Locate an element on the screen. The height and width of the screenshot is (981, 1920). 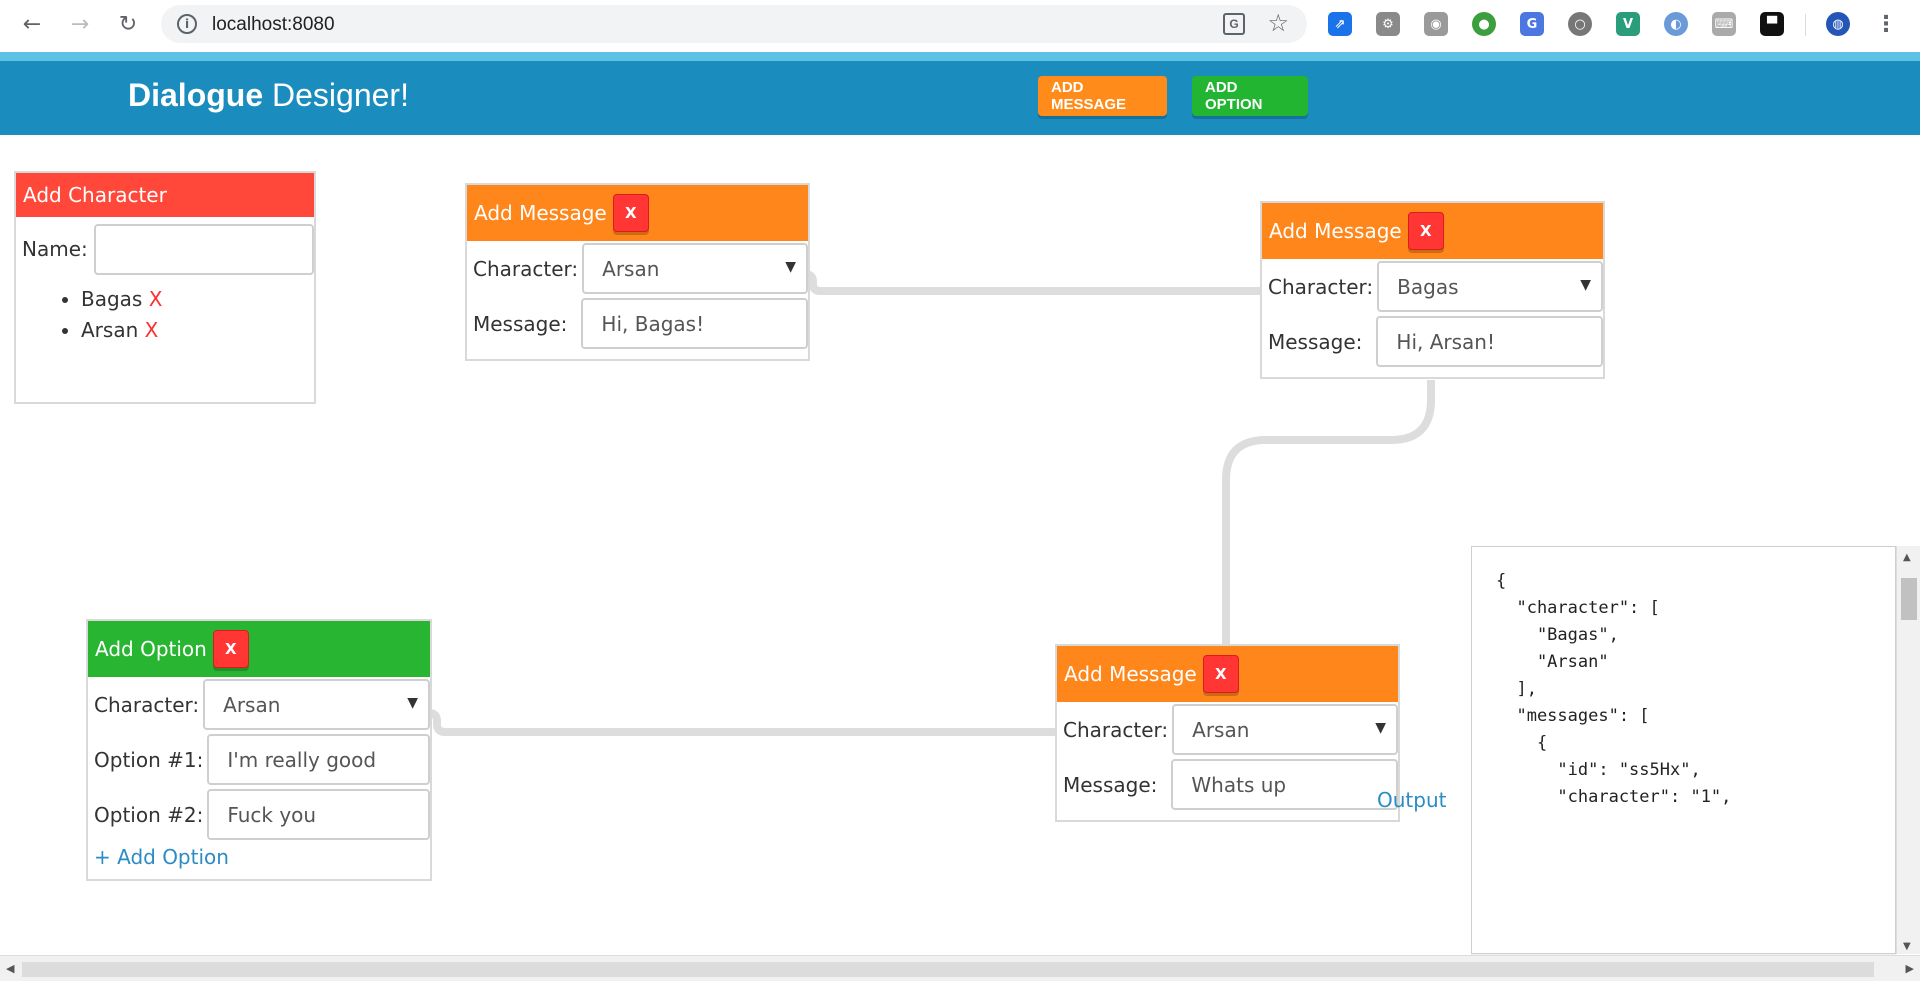
extension-gear-icon: ⚙ is located at coordinates (1388, 24).